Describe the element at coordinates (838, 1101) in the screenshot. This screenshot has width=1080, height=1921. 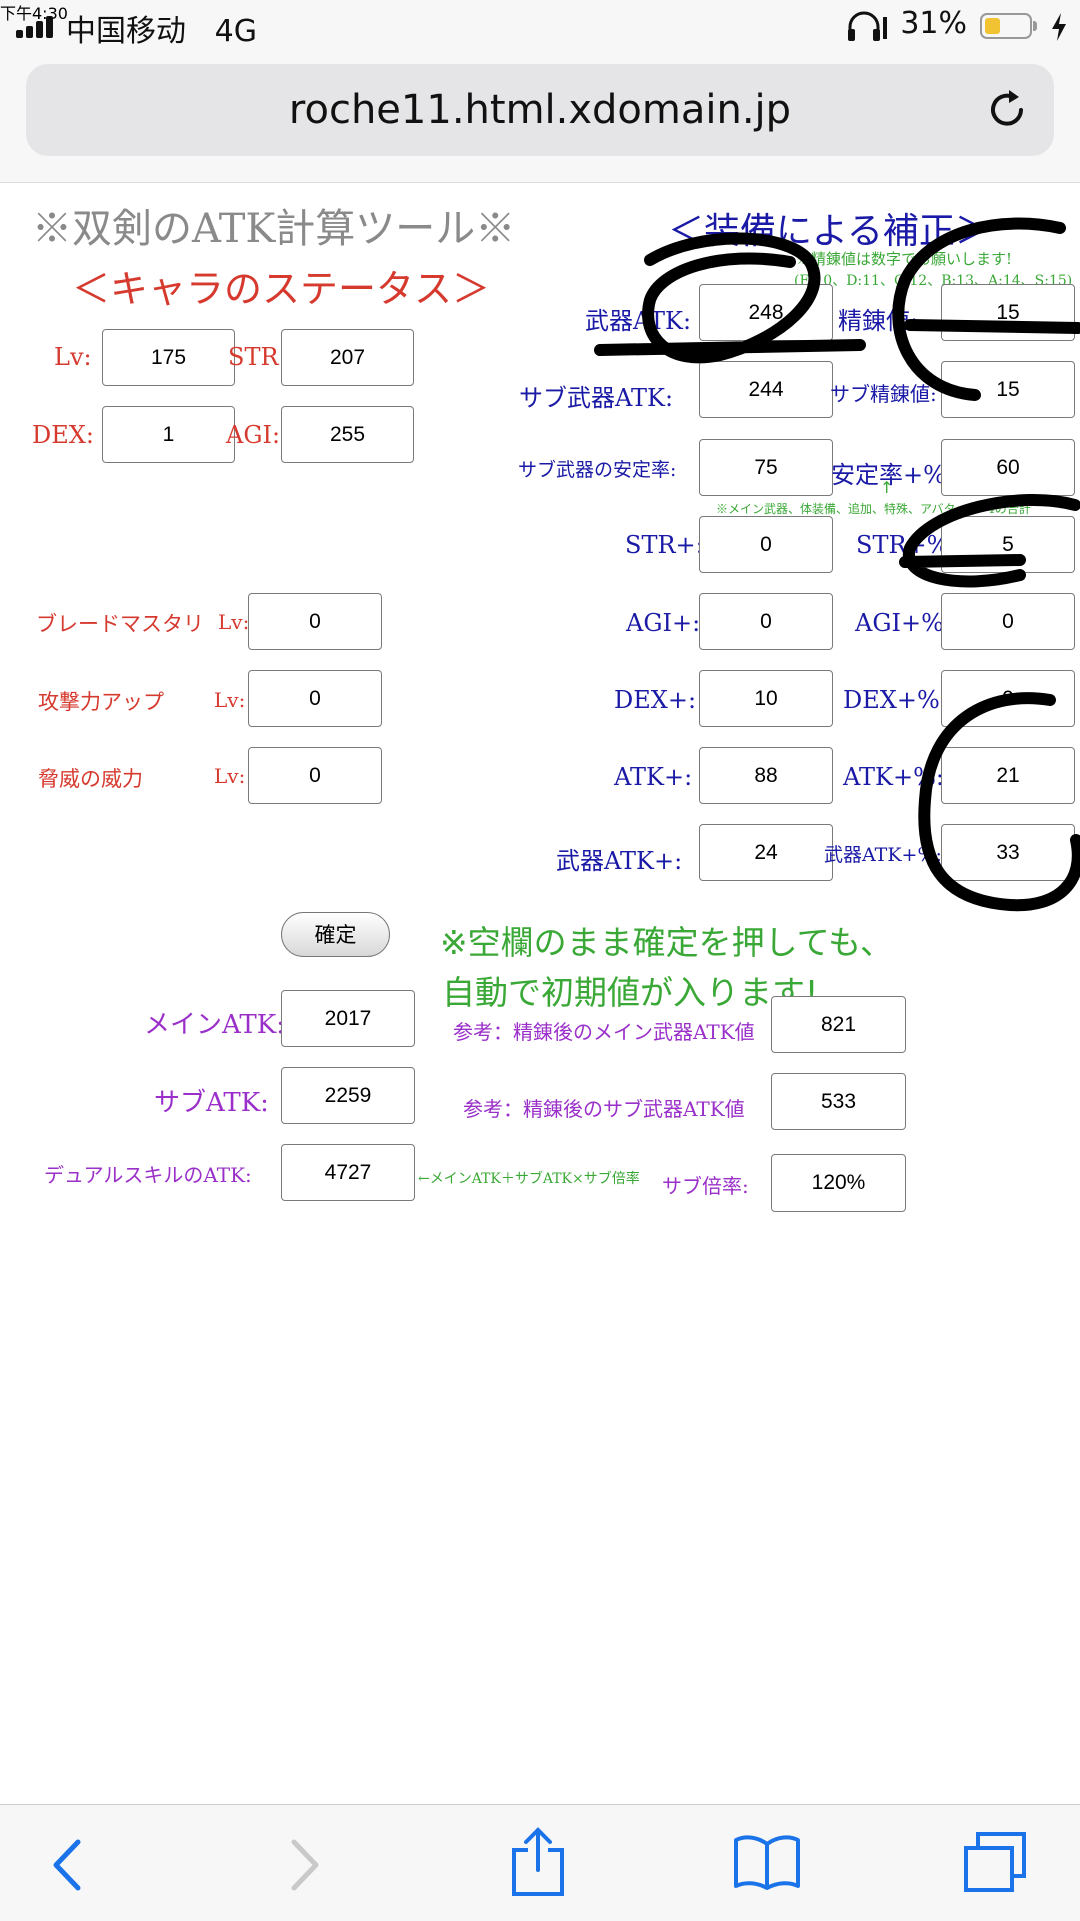
I see `ref-sub-output: 533` at that location.